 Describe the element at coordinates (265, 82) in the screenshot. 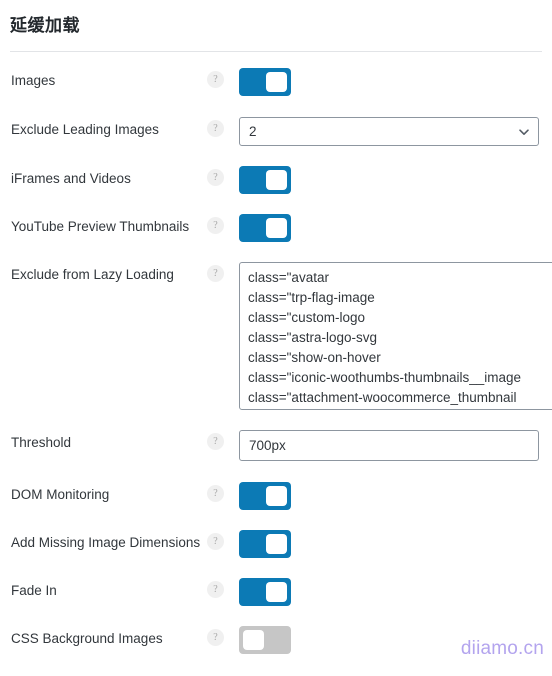

I see `toggle-images` at that location.